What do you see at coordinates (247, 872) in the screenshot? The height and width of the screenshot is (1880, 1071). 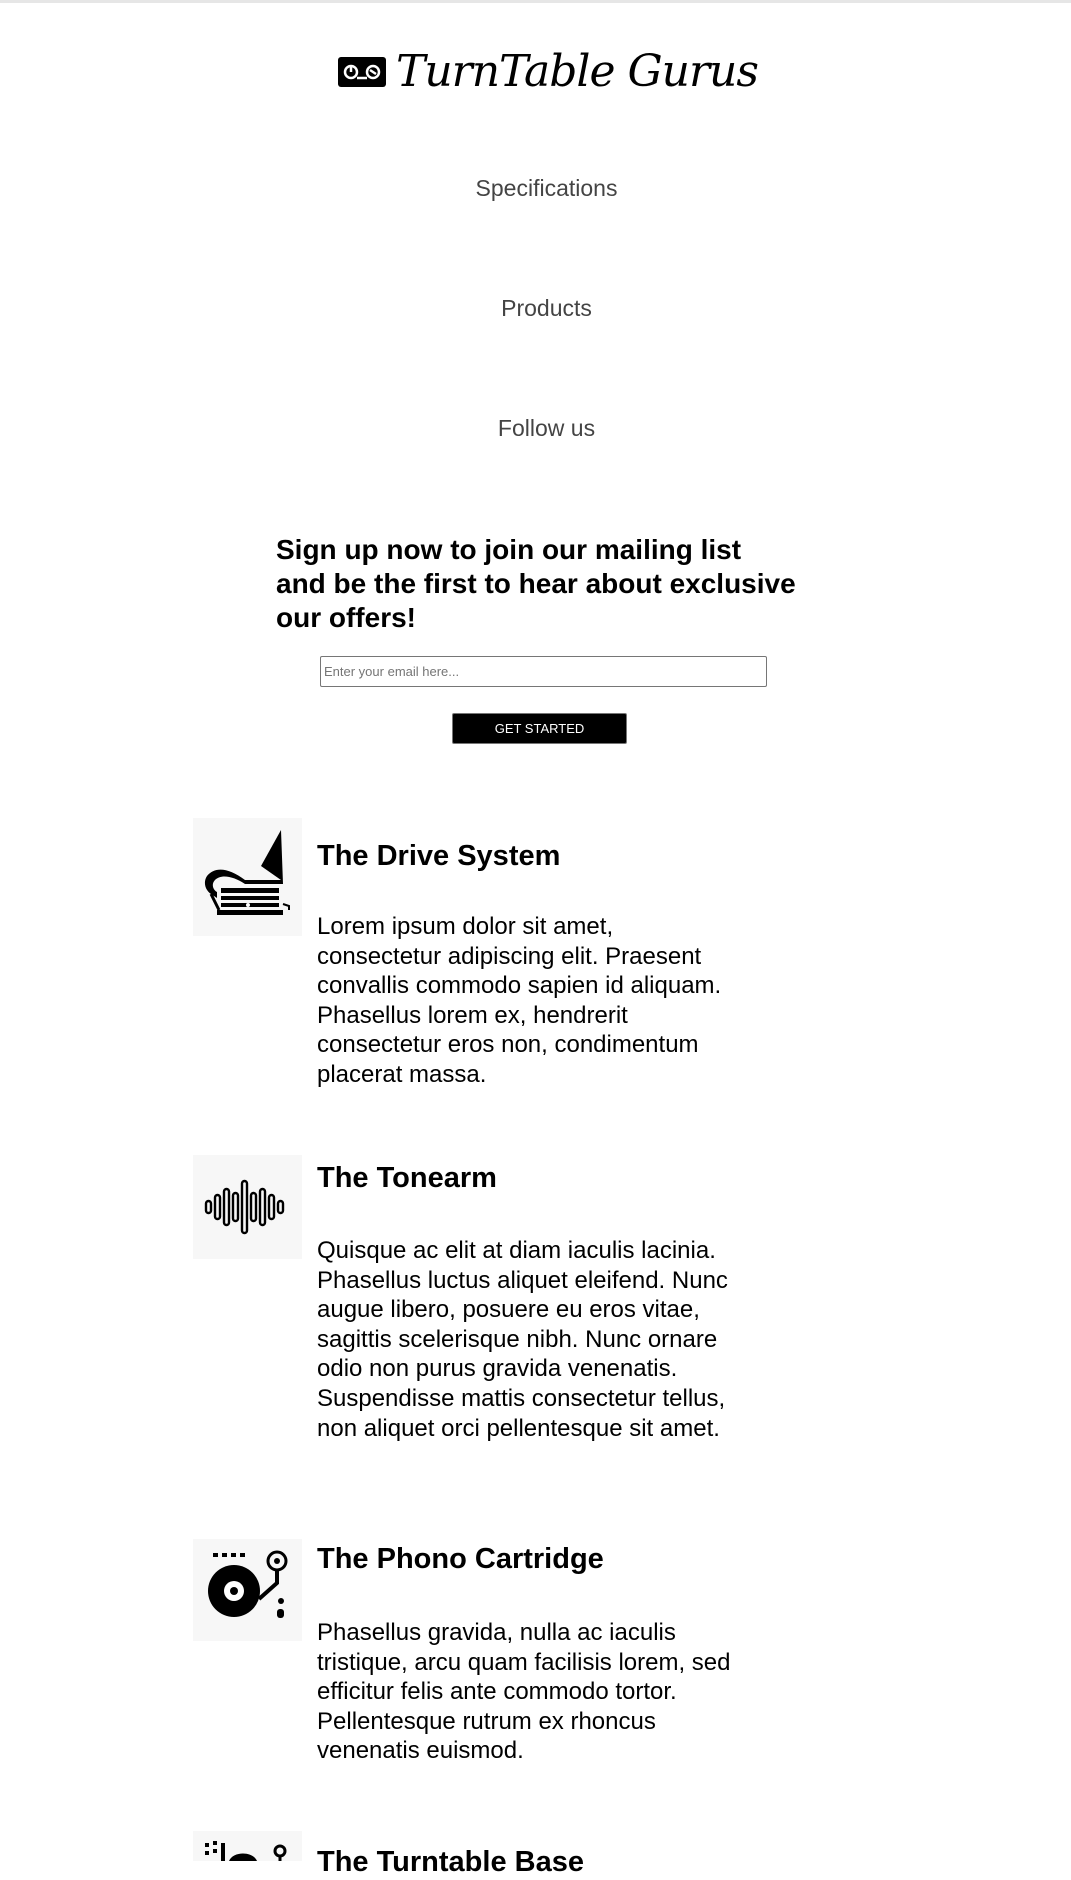 I see `gramophone-icon` at bounding box center [247, 872].